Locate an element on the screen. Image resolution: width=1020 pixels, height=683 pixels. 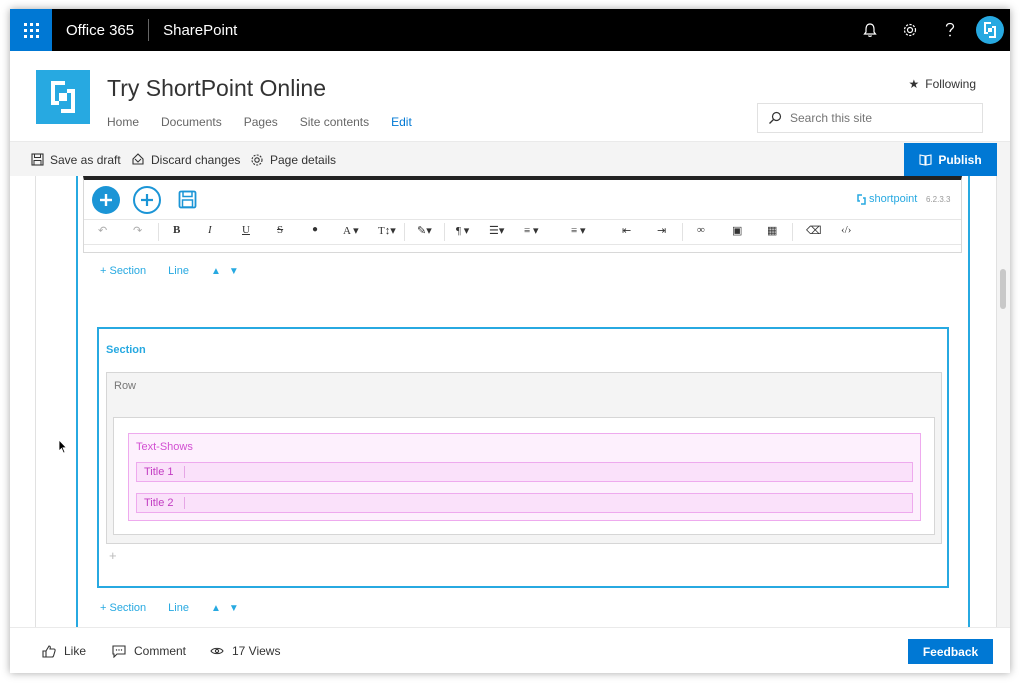
italic-icon: I is located at coordinates (210, 230).